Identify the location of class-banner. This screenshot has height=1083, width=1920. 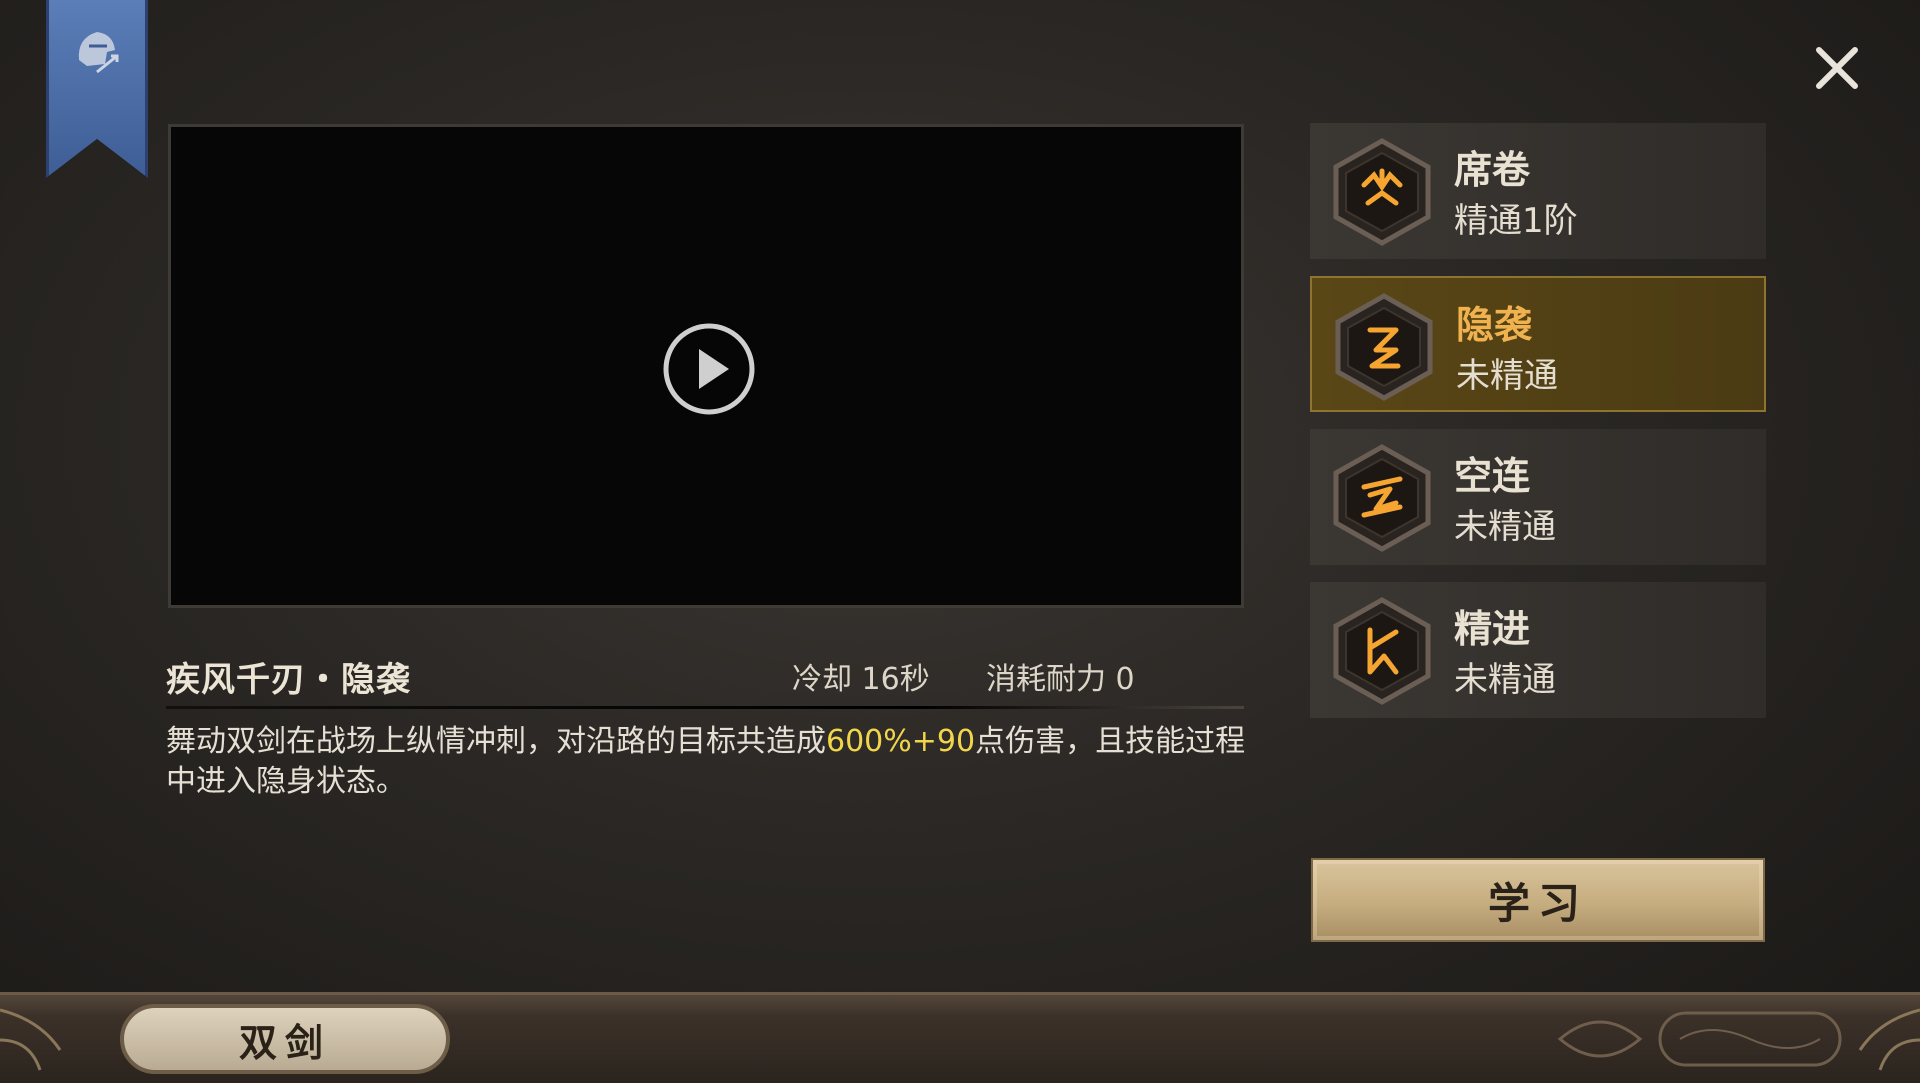
(97, 89).